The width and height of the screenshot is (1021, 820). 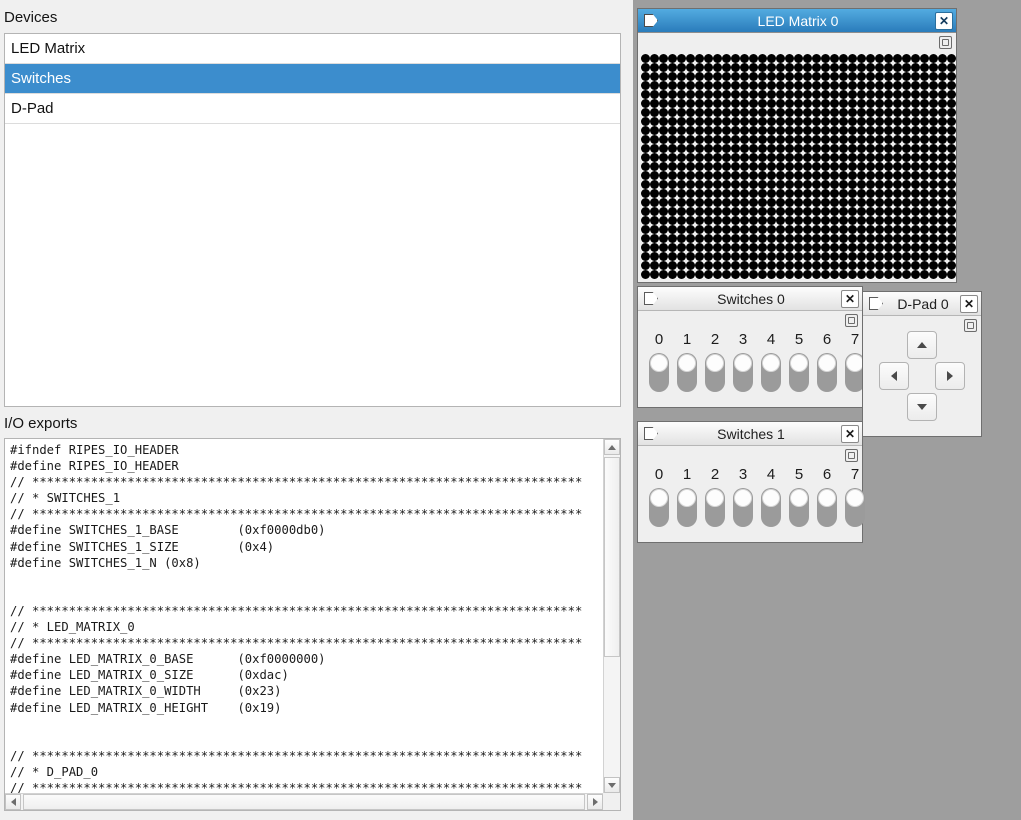 I want to click on horizontal-scrollbar-thumb, so click(x=304, y=802).